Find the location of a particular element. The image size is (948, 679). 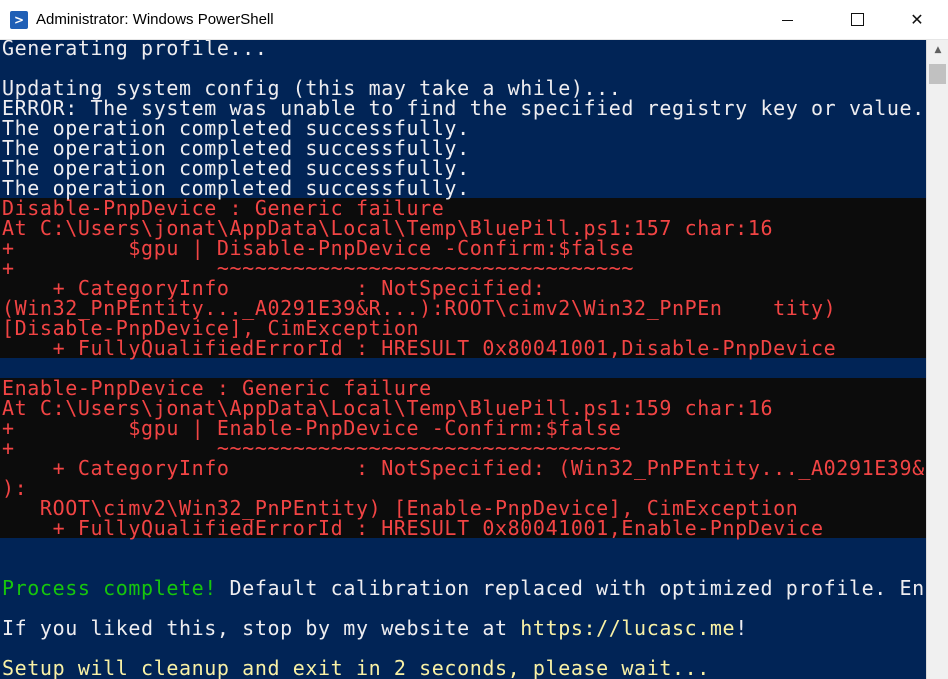

minimize-button is located at coordinates (787, 19).